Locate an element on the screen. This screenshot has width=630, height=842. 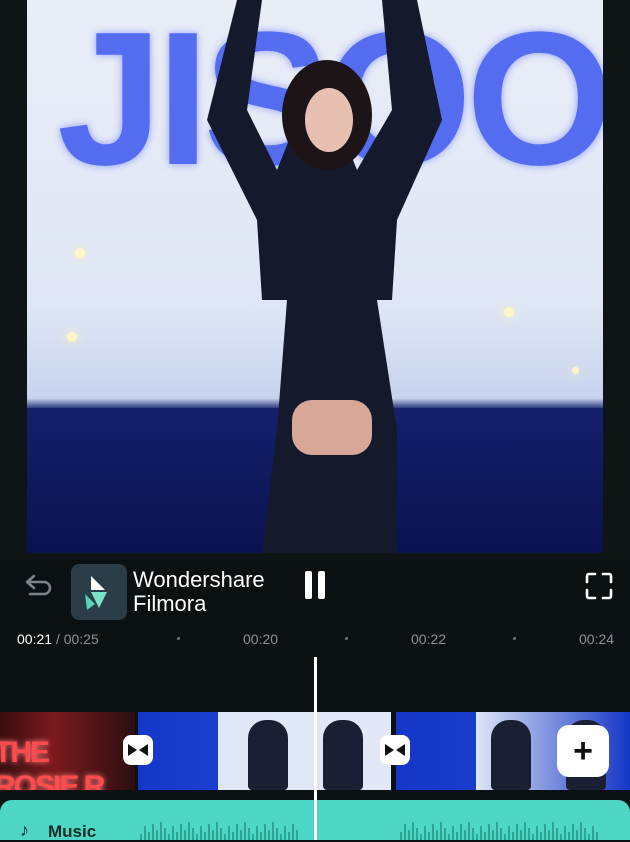
video-clip: THE ROSIE R is located at coordinates (67, 751).